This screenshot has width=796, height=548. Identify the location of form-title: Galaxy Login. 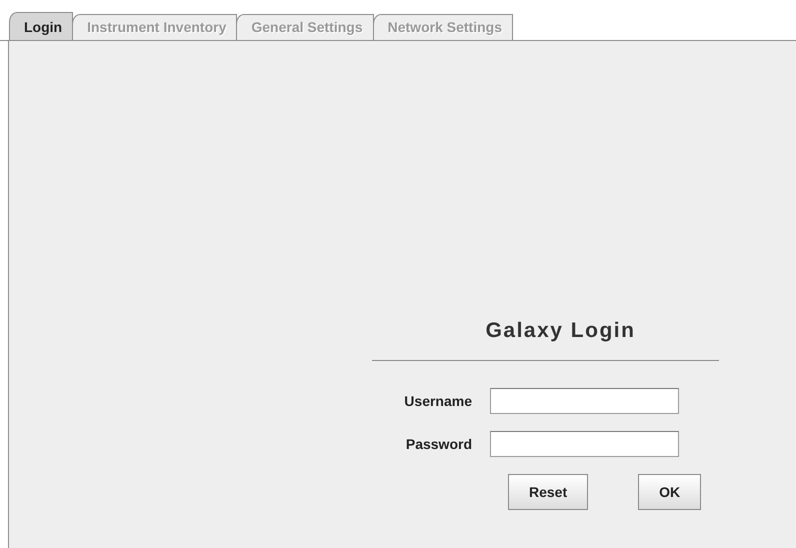
(560, 331).